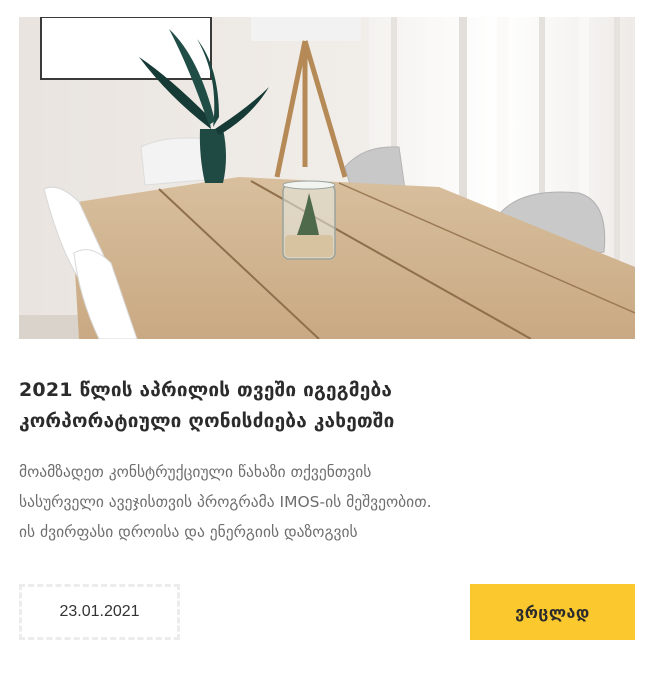 This screenshot has width=652, height=677. I want to click on read-more-button: ვრცლად, so click(552, 612).